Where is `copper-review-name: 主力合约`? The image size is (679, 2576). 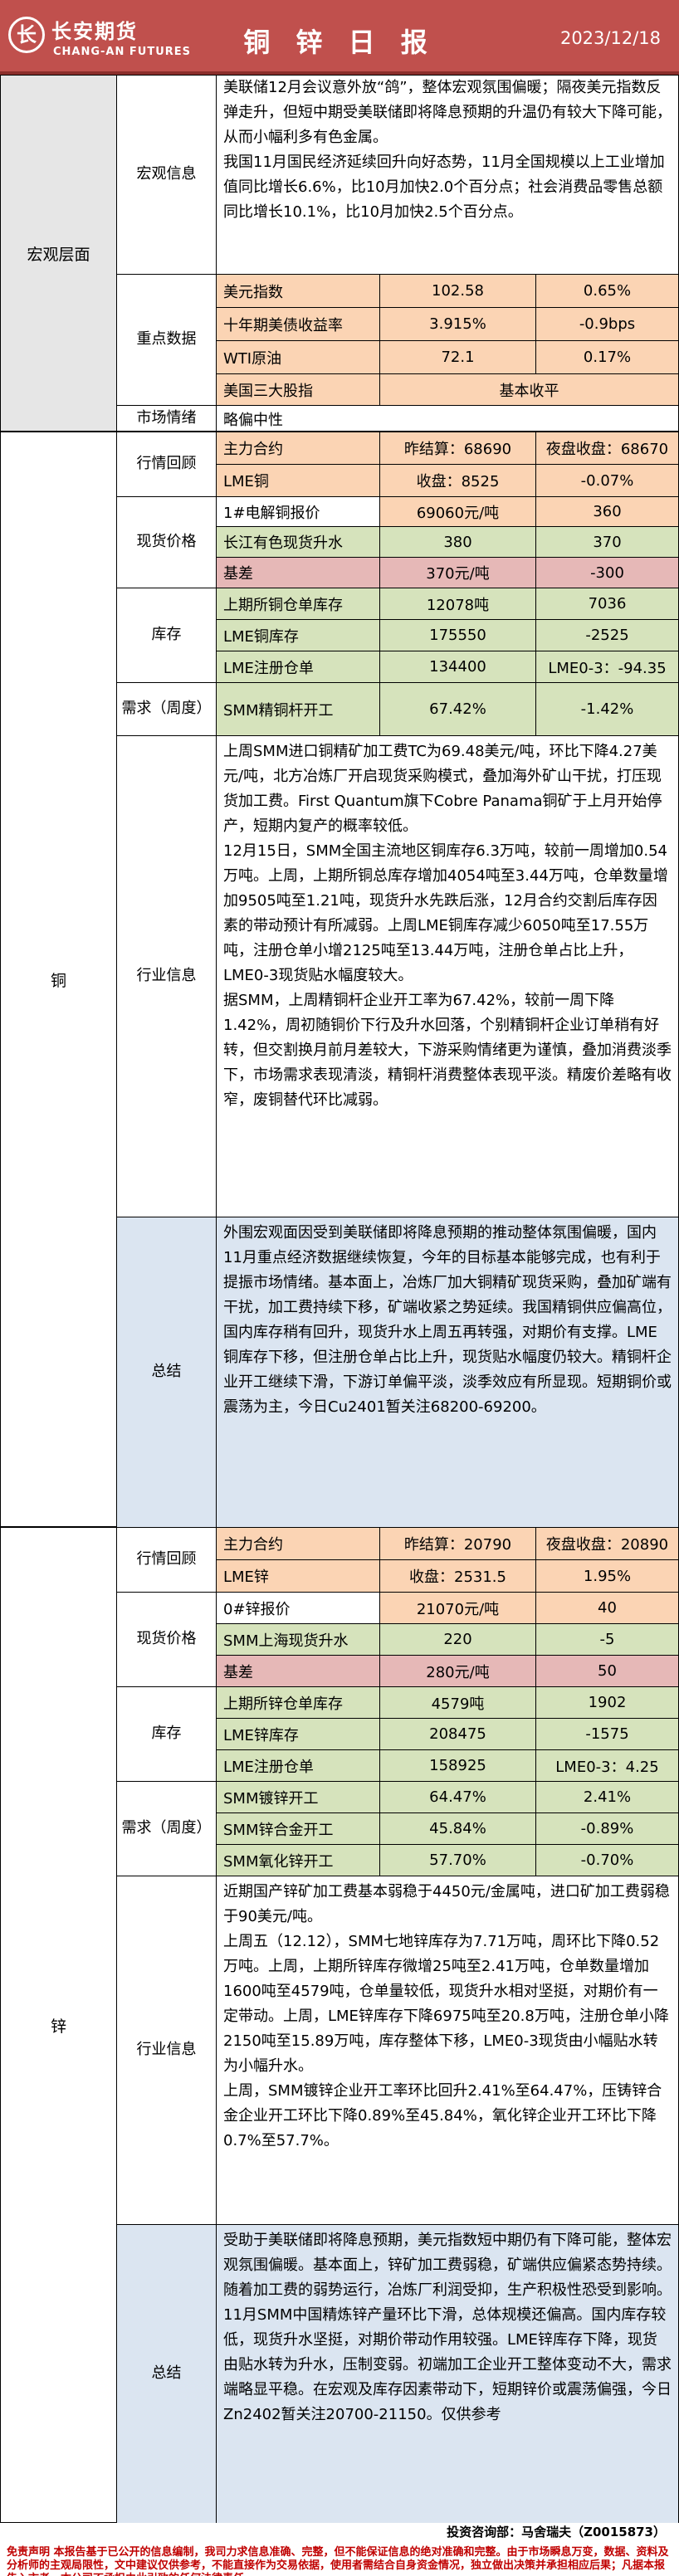 copper-review-name: 主力合约 is located at coordinates (298, 449).